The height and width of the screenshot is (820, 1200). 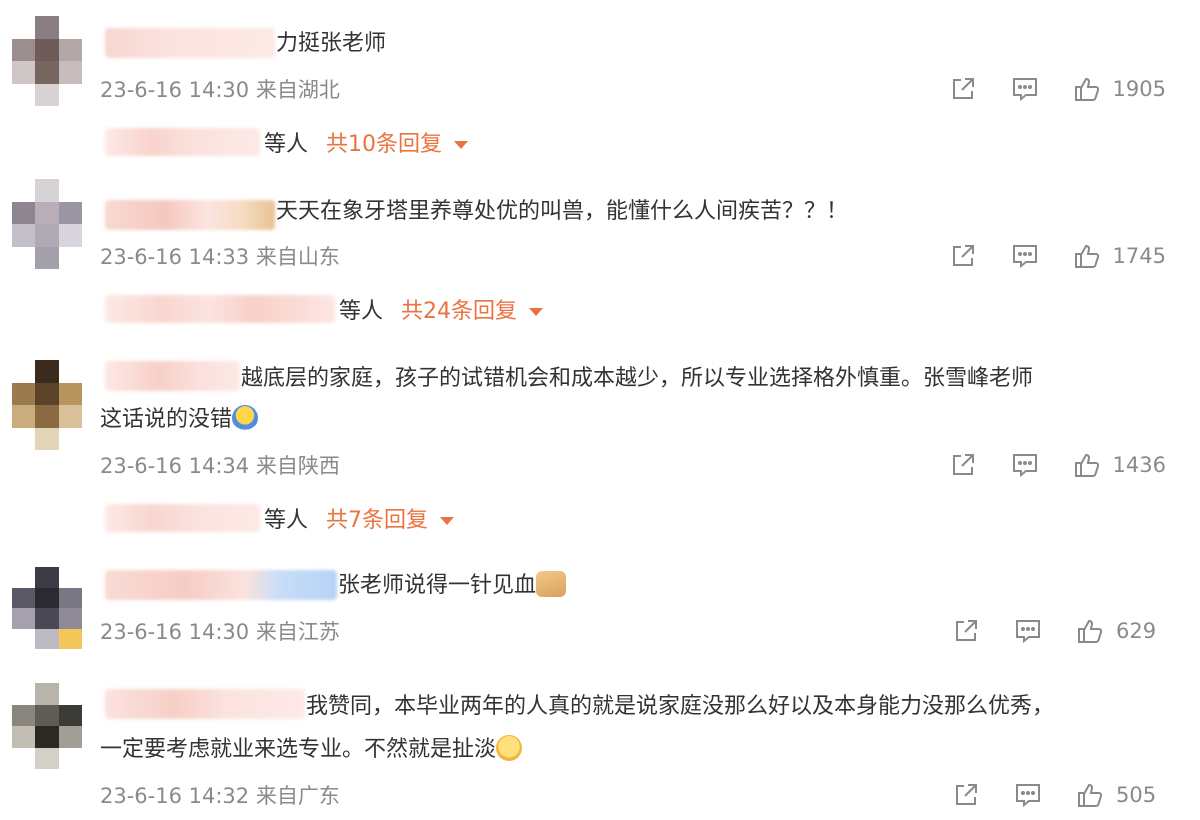 What do you see at coordinates (600, 610) in the screenshot?
I see `comment-item: 张老师说得一针见血 23-6-16 14:30 来自江苏 629` at bounding box center [600, 610].